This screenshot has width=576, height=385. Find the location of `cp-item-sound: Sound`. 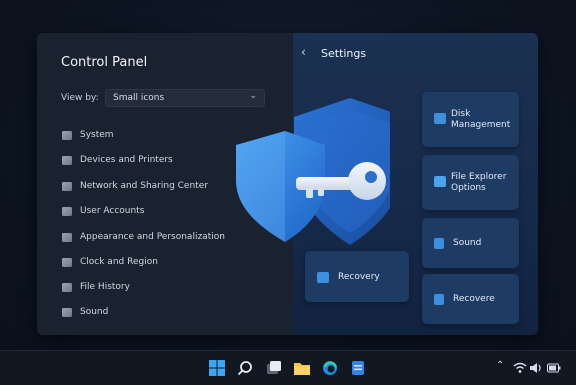

cp-item-sound: Sound is located at coordinates (85, 312).